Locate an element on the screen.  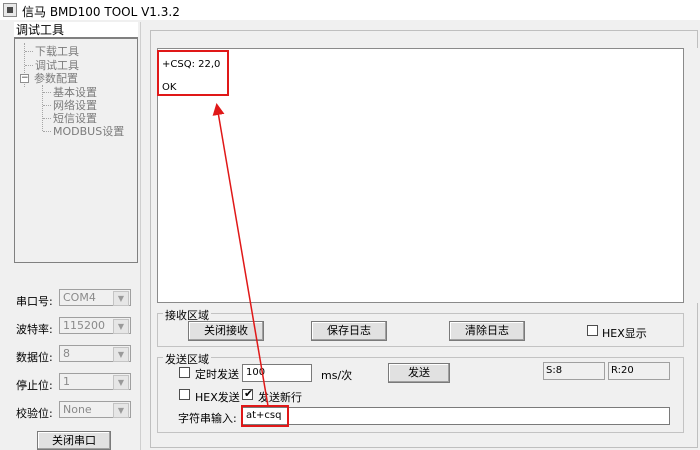
arrow-line is located at coordinates (240, 255).